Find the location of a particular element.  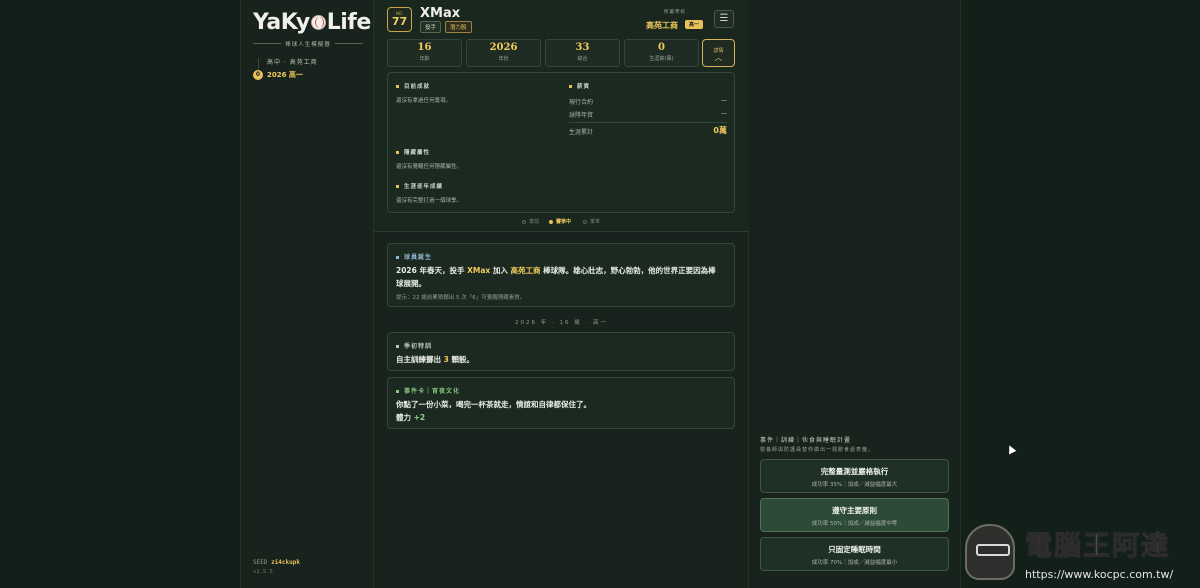

school-caption: 所屬學校 is located at coordinates (675, 12).